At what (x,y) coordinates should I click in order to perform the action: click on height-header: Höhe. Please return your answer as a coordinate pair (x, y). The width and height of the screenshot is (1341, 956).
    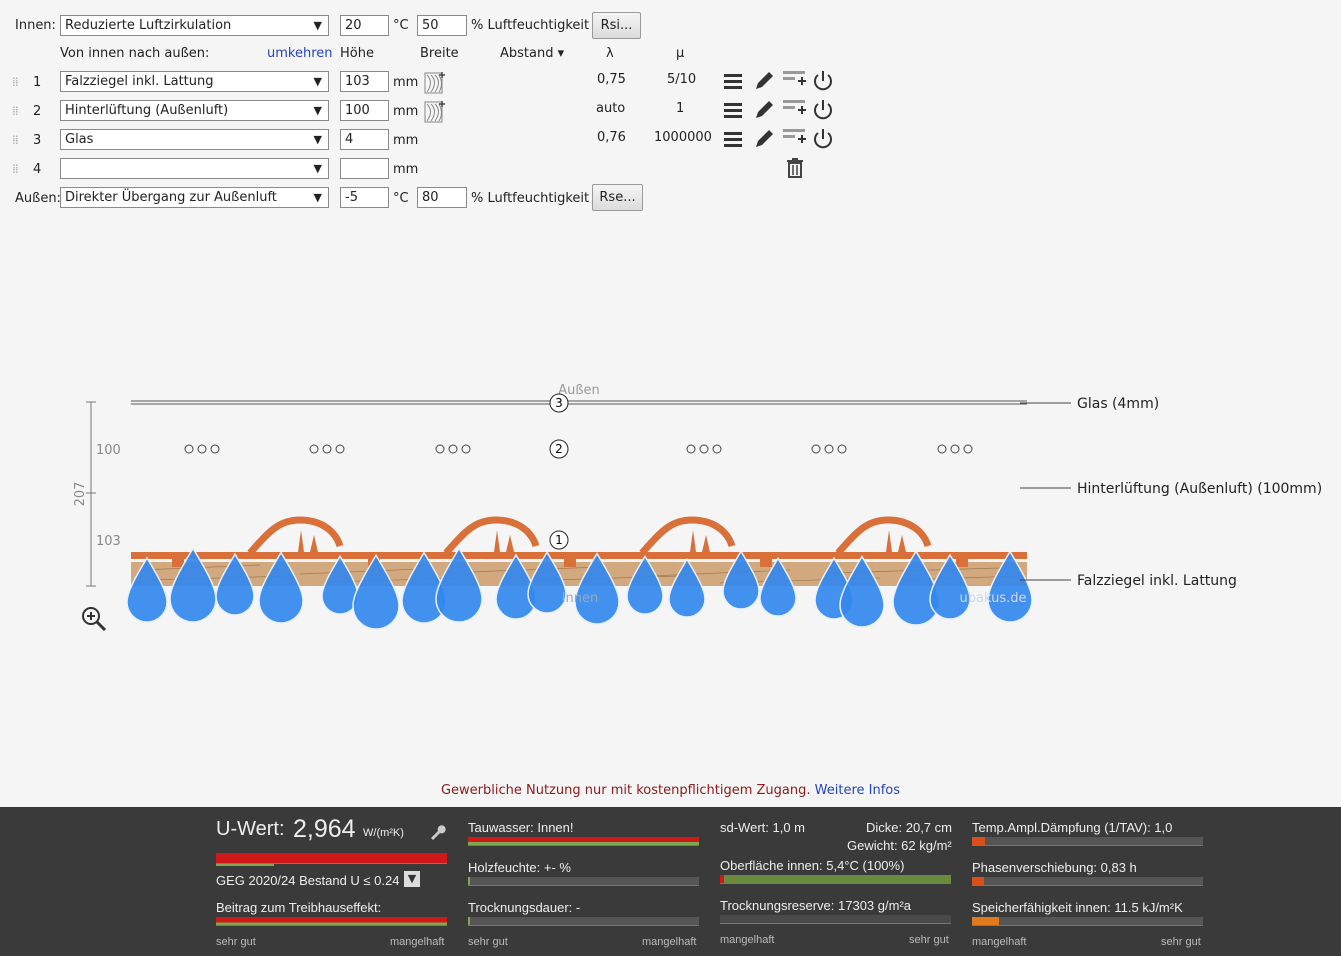
    Looking at the image, I should click on (357, 53).